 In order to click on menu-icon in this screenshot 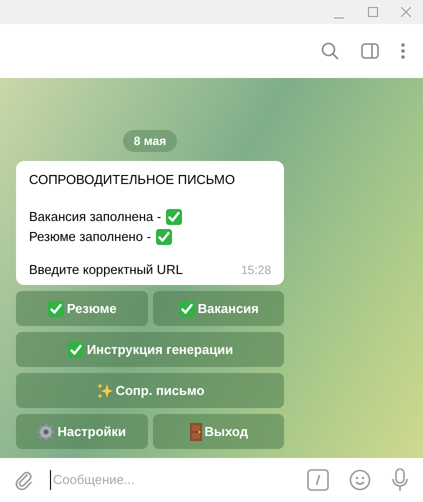, I will do `click(403, 51)`.